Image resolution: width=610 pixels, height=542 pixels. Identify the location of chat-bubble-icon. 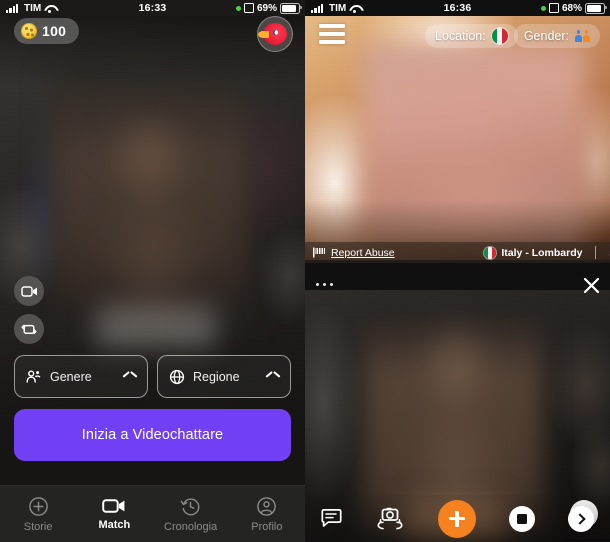
(331, 518).